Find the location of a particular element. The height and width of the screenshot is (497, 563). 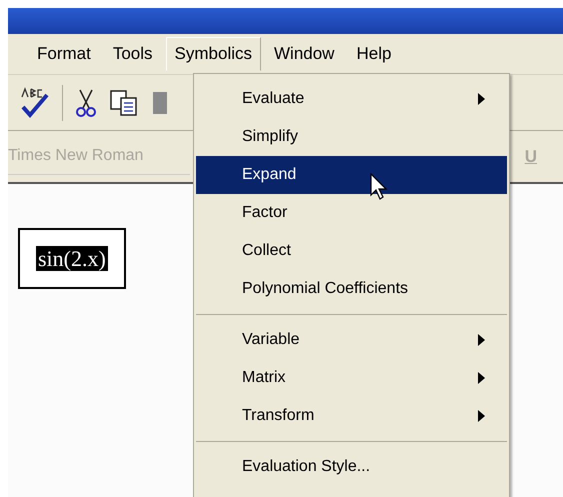

menu-item: Help is located at coordinates (373, 54).